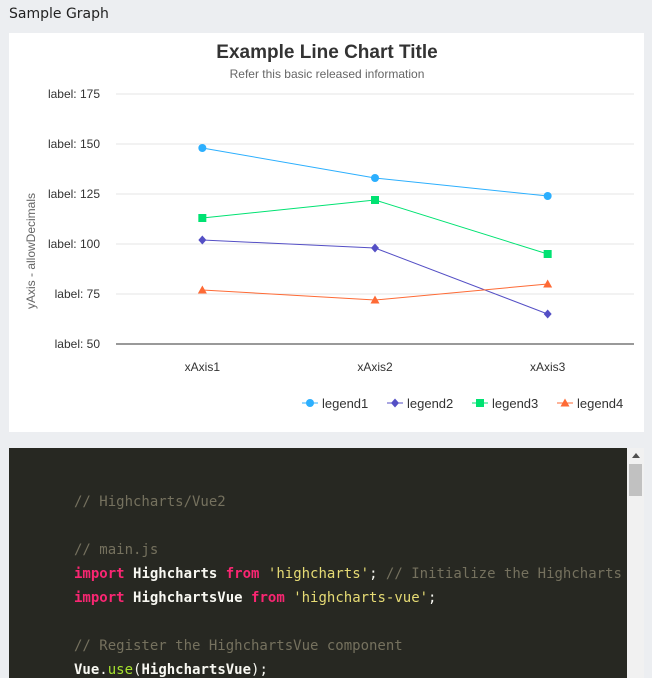 The height and width of the screenshot is (678, 652). What do you see at coordinates (350, 550) in the screenshot?
I see `code-line: // main.js` at bounding box center [350, 550].